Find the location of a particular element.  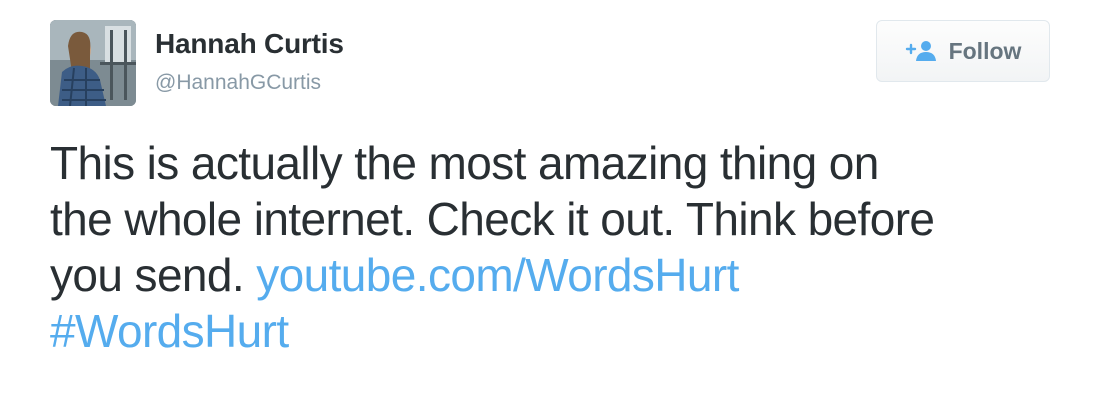

tweet-text-line: you send. youtube.com/WordsHurt is located at coordinates (555, 275).